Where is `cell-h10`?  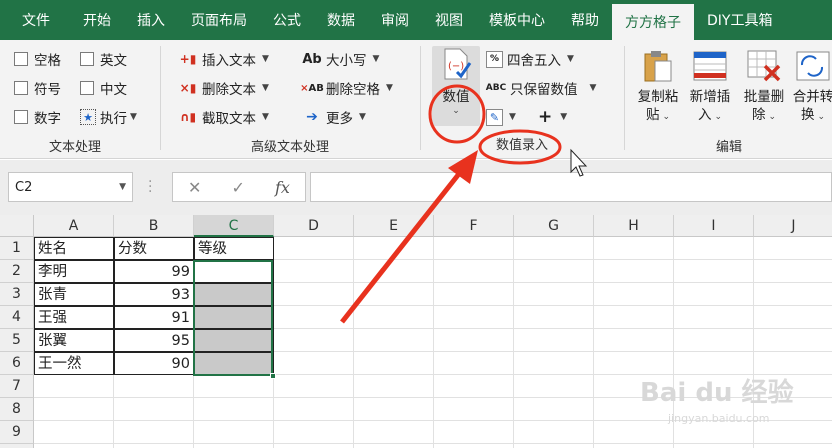
cell-h10 is located at coordinates (634, 446).